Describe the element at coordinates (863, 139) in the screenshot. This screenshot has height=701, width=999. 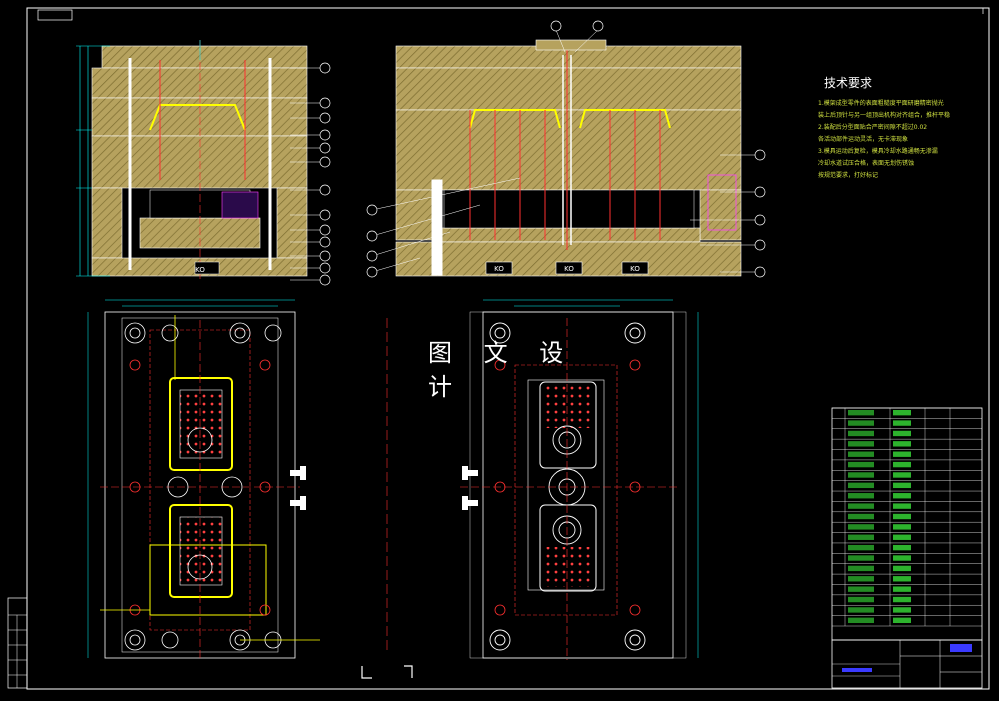
I see `tech-line-4: 各活动部件运动灵活，无卡滞现象` at that location.